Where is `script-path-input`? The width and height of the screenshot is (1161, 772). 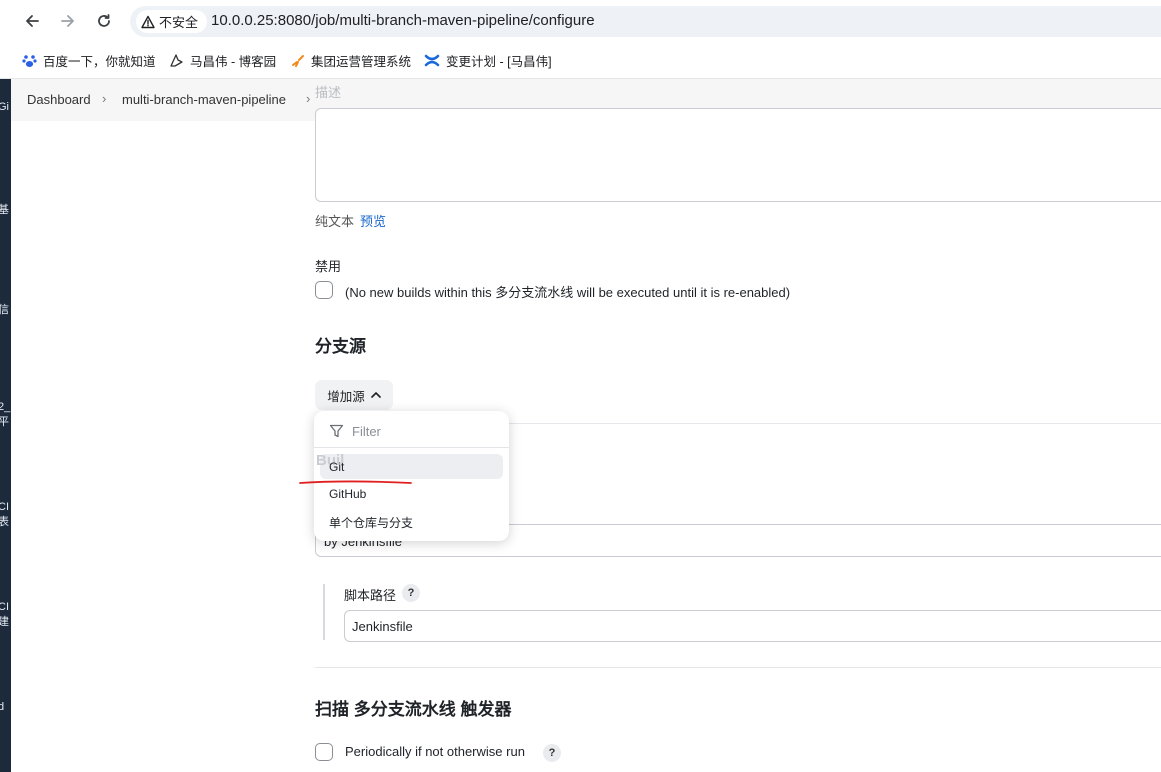 script-path-input is located at coordinates (752, 626).